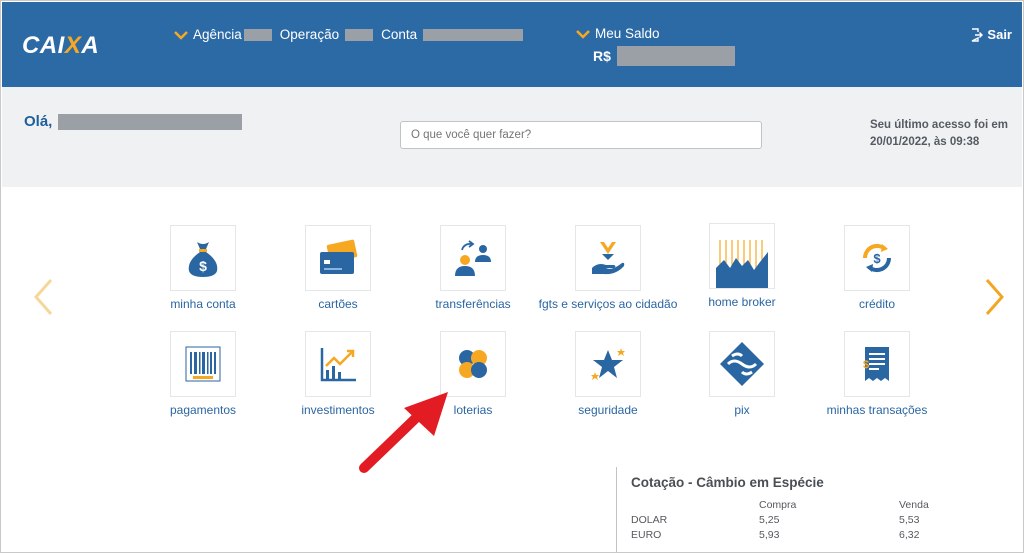  I want to click on account-selector: Agência Operação Conta, so click(349, 34).